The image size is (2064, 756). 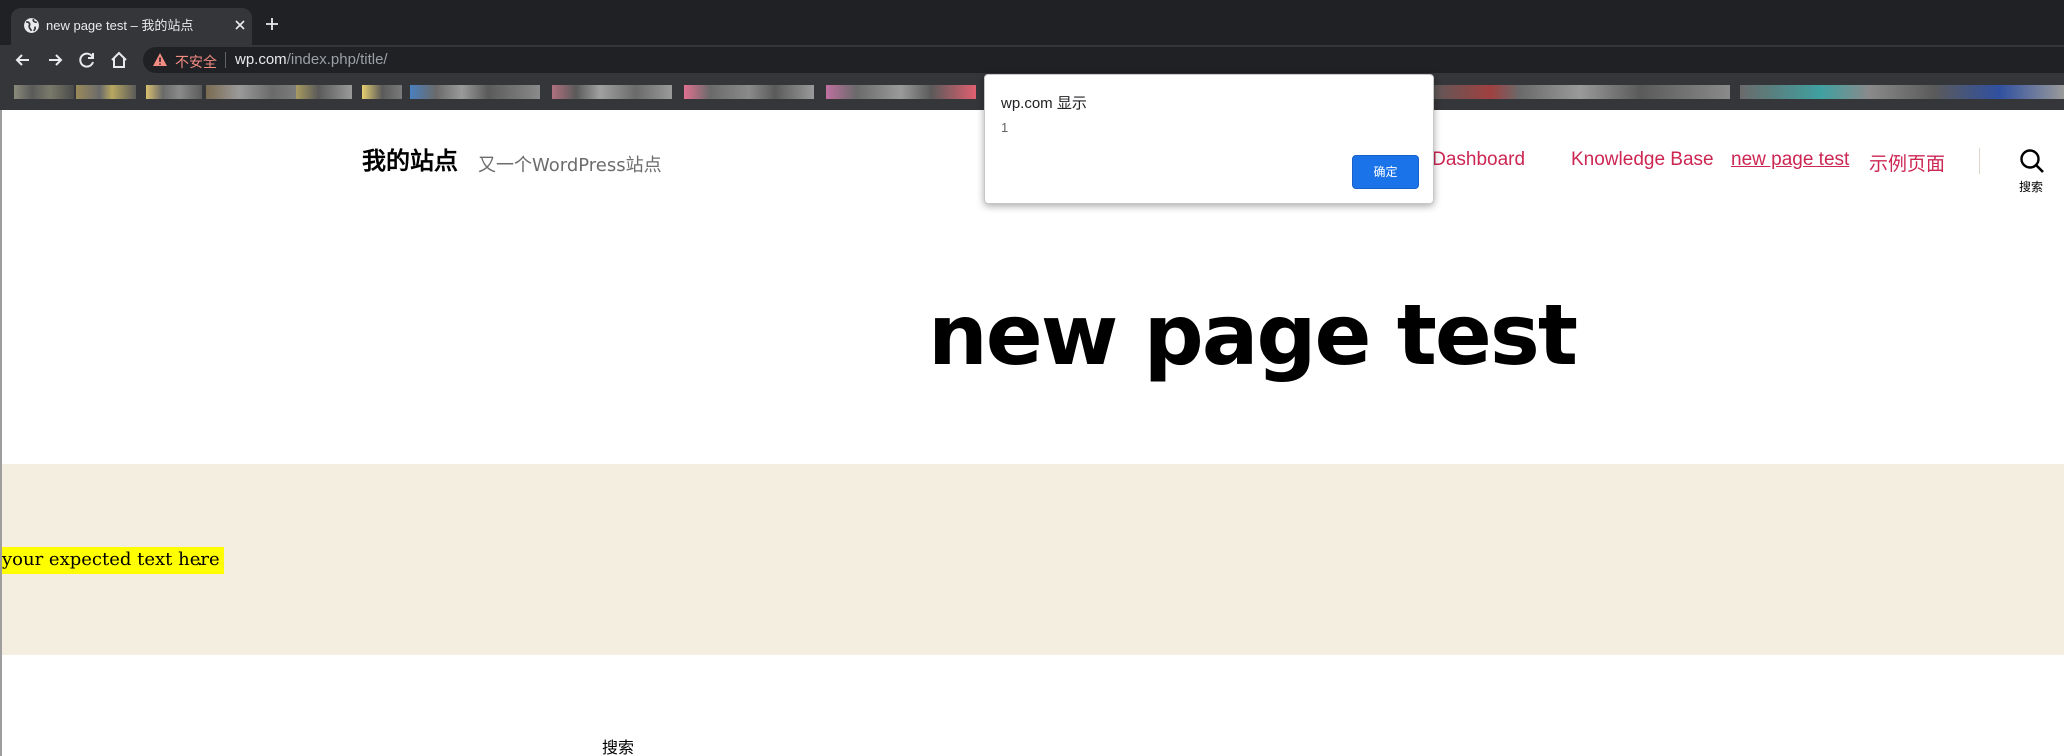 I want to click on trailing-text: ., so click(x=200, y=559).